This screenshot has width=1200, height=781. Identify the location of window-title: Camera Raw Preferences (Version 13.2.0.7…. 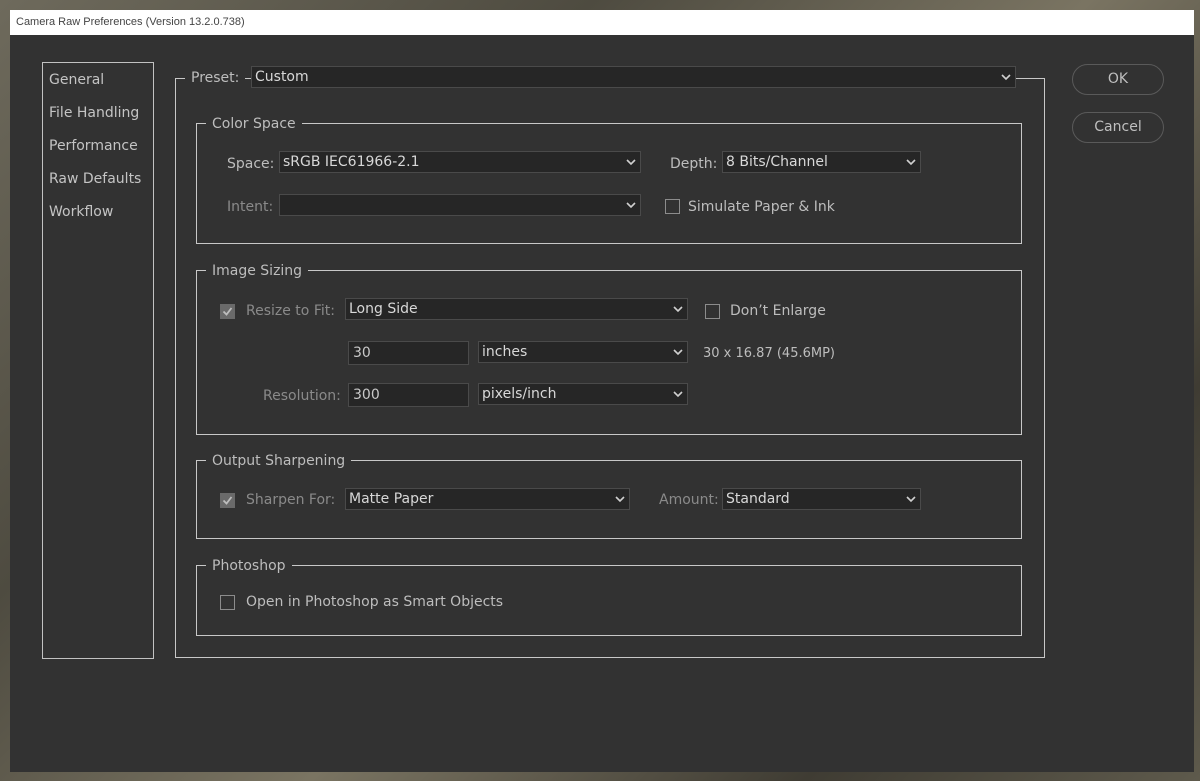
(602, 22).